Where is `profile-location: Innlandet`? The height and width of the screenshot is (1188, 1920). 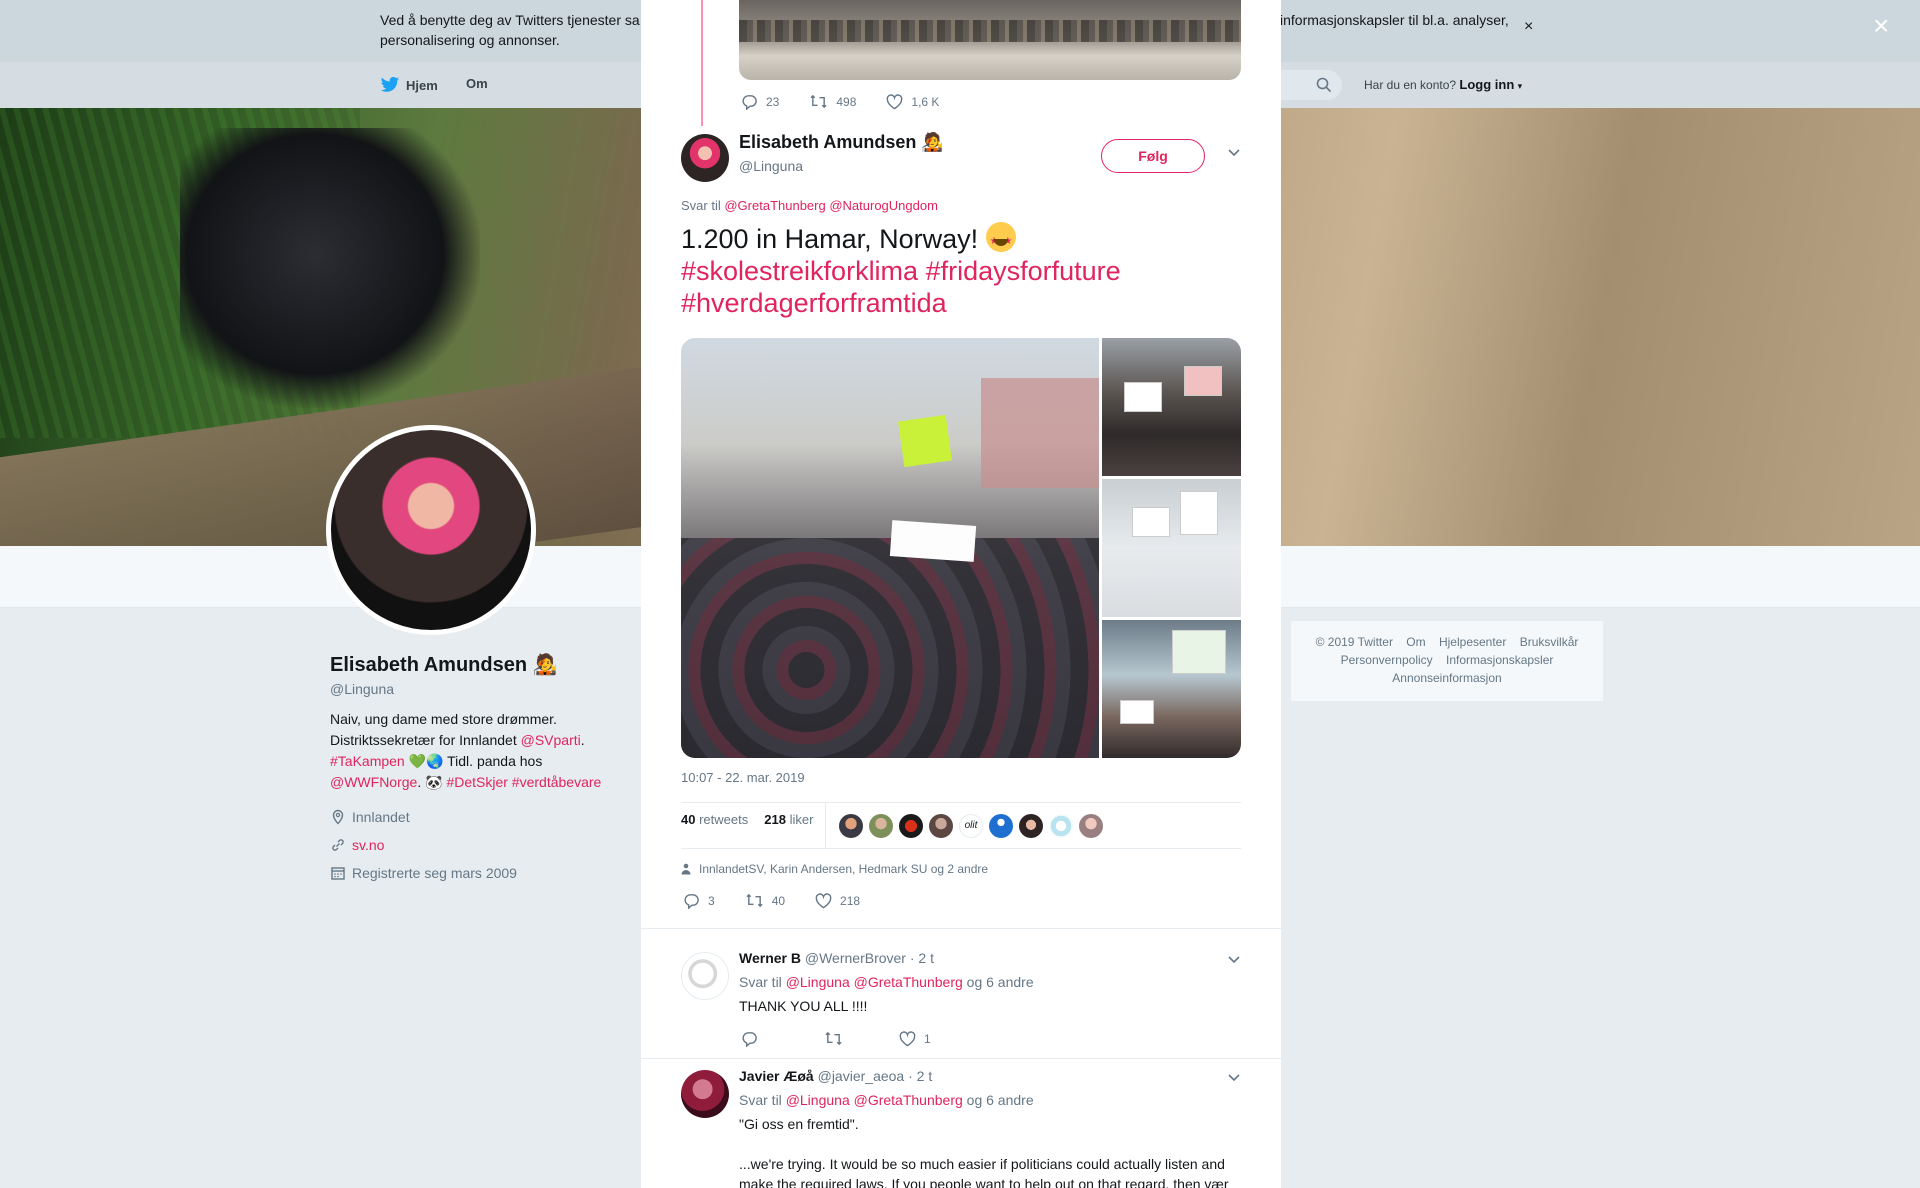
profile-location: Innlandet is located at coordinates (480, 817).